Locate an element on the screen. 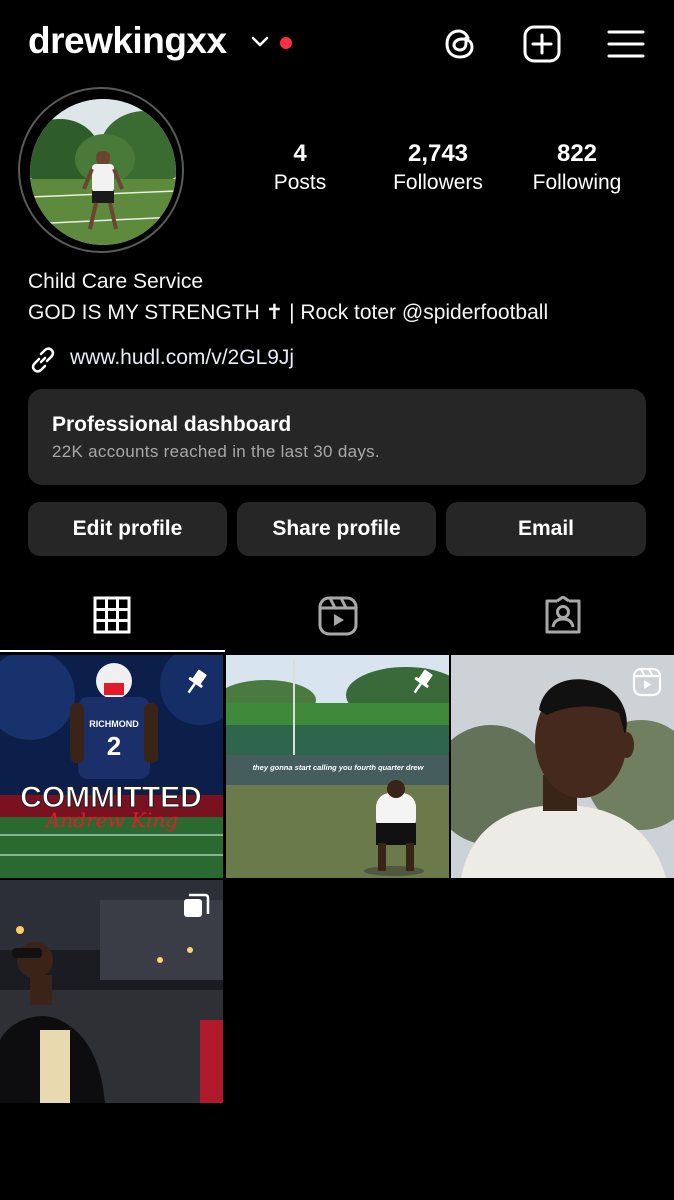 The height and width of the screenshot is (1200, 674). following-count: 822 is located at coordinates (577, 153).